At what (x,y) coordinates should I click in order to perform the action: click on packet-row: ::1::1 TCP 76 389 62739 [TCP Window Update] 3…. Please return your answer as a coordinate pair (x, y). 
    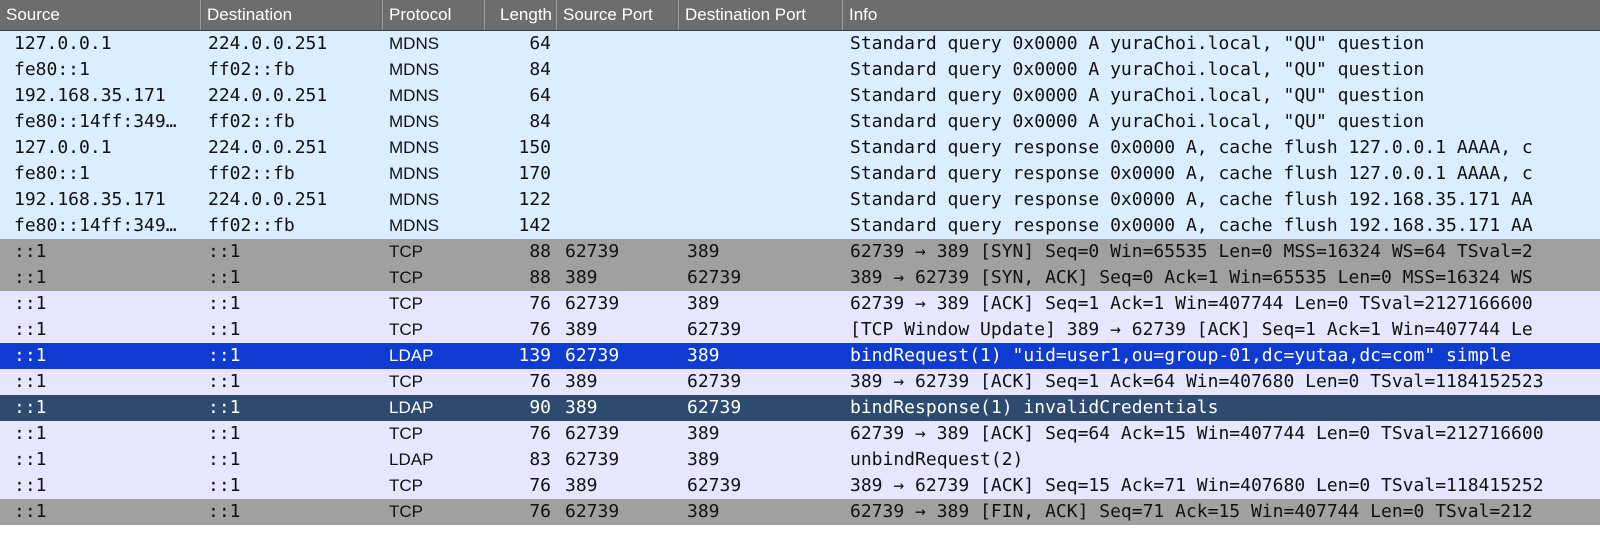
    Looking at the image, I should click on (800, 330).